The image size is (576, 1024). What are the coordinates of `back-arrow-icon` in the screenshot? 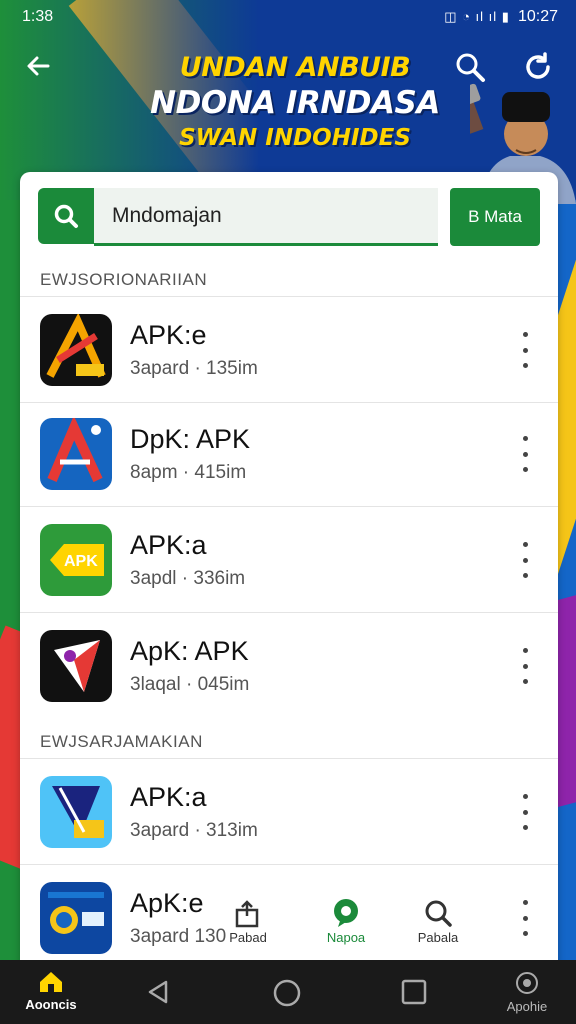 It's located at (38, 66).